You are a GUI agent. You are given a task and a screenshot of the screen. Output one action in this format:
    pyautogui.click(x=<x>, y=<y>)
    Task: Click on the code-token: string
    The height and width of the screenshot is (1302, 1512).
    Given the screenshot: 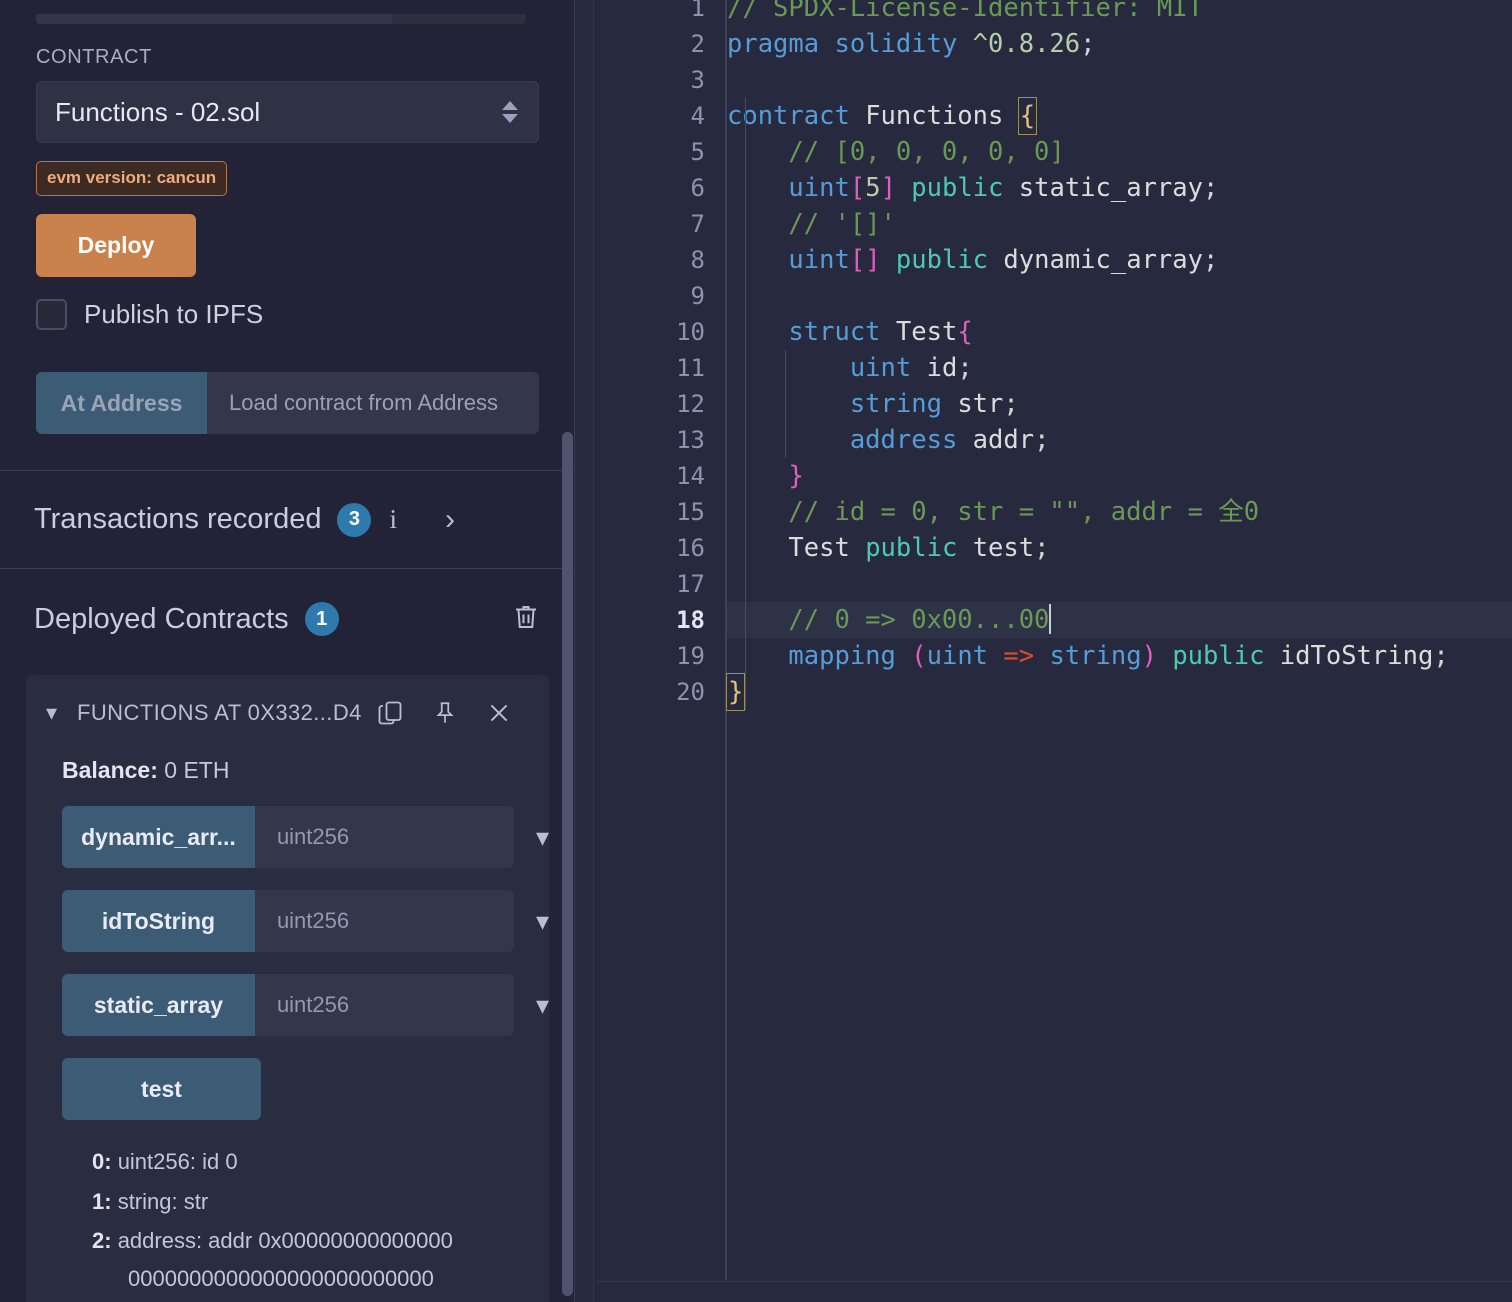 What is the action you would take?
    pyautogui.click(x=1095, y=656)
    